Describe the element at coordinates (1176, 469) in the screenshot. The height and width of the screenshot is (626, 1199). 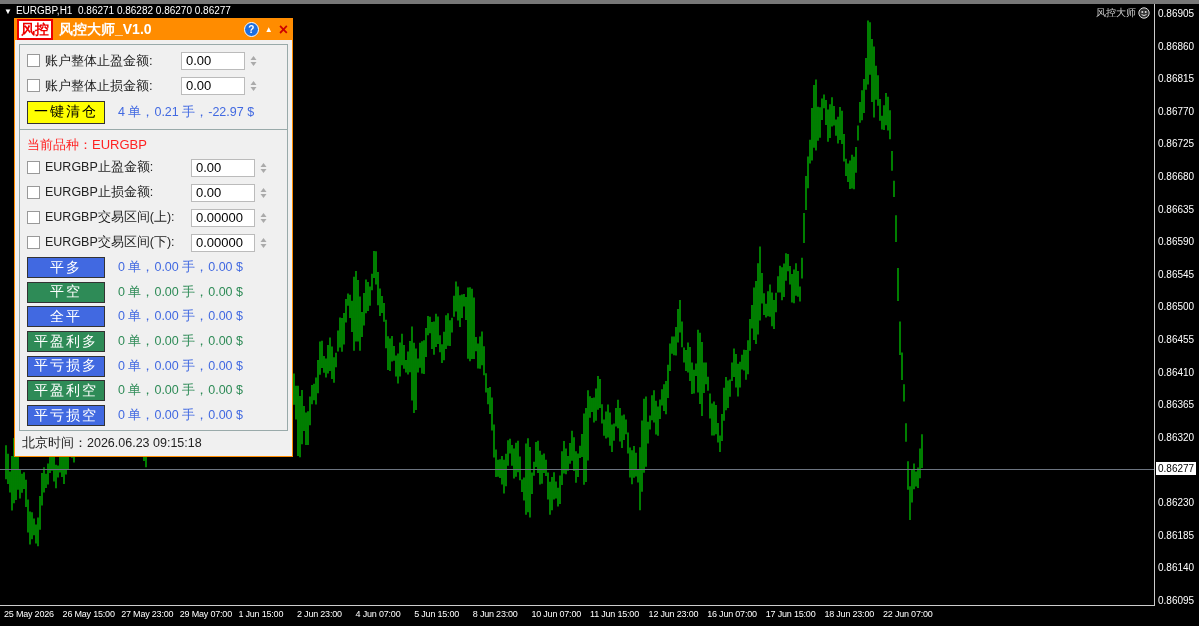
I see `current-price-label: 0.86277` at that location.